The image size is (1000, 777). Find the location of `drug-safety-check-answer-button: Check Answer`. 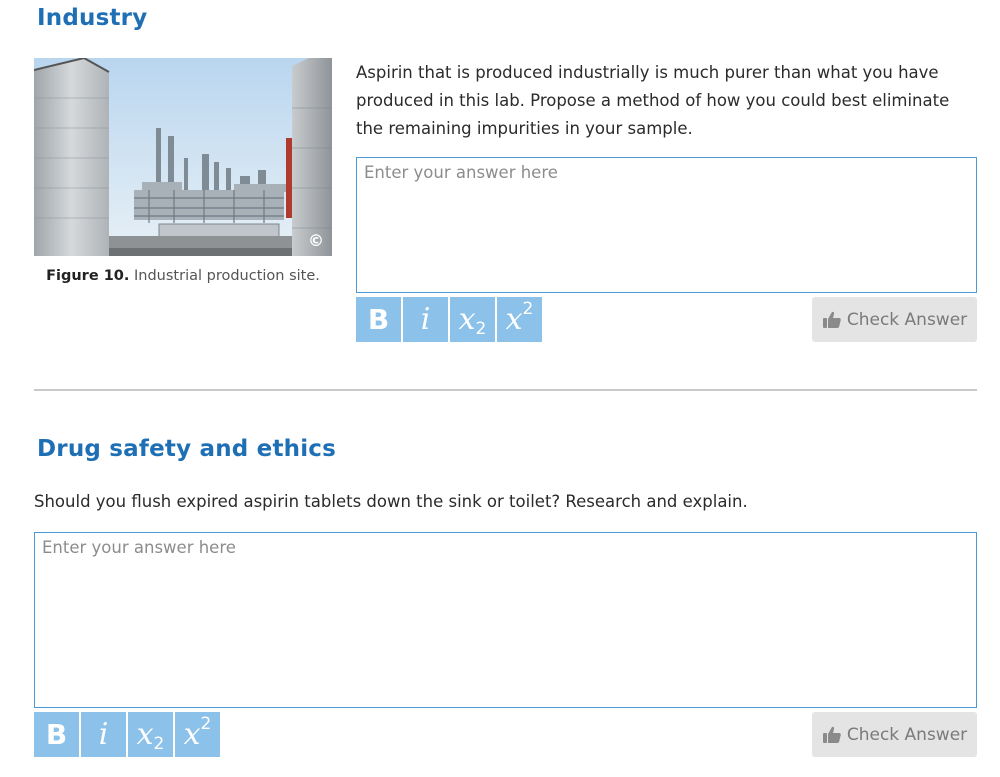

drug-safety-check-answer-button: Check Answer is located at coordinates (894, 734).